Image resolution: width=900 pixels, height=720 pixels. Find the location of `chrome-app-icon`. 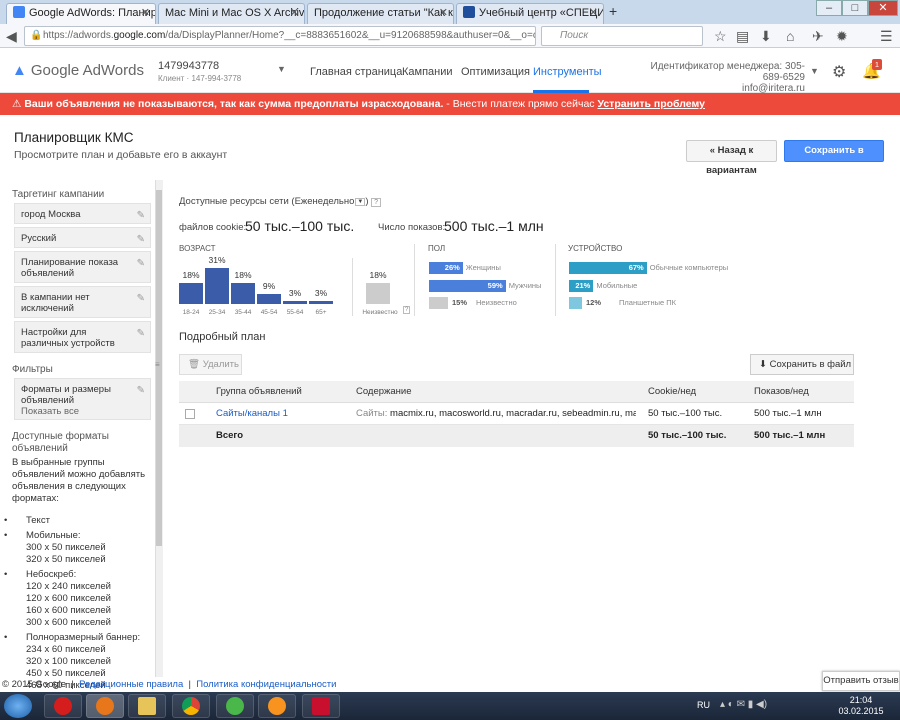

chrome-app-icon is located at coordinates (191, 706).